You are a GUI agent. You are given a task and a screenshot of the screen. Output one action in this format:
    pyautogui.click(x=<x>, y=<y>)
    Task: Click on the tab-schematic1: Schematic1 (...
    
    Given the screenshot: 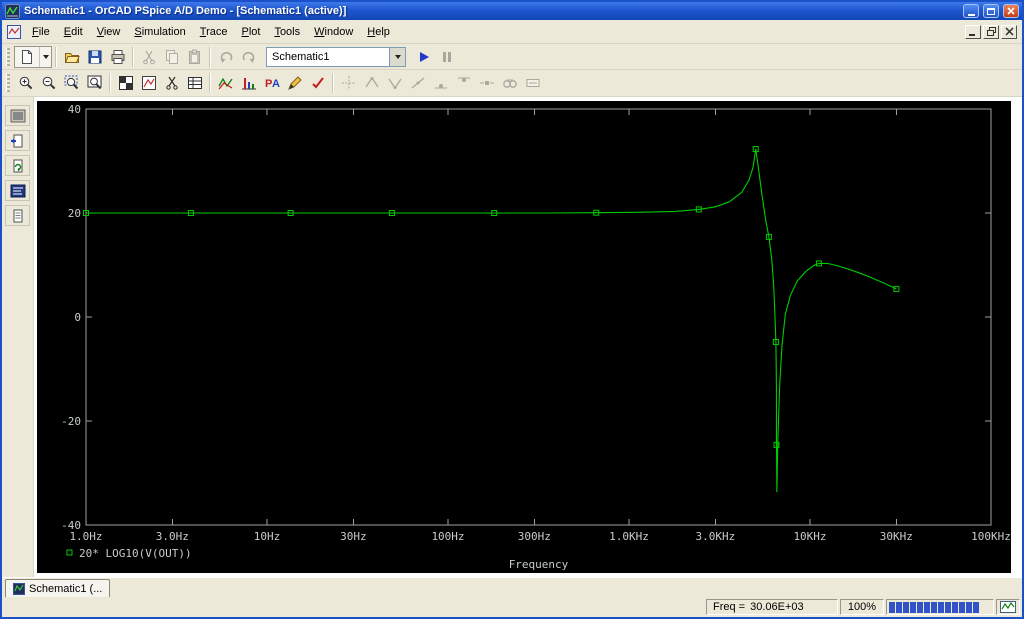 What is the action you would take?
    pyautogui.click(x=58, y=588)
    